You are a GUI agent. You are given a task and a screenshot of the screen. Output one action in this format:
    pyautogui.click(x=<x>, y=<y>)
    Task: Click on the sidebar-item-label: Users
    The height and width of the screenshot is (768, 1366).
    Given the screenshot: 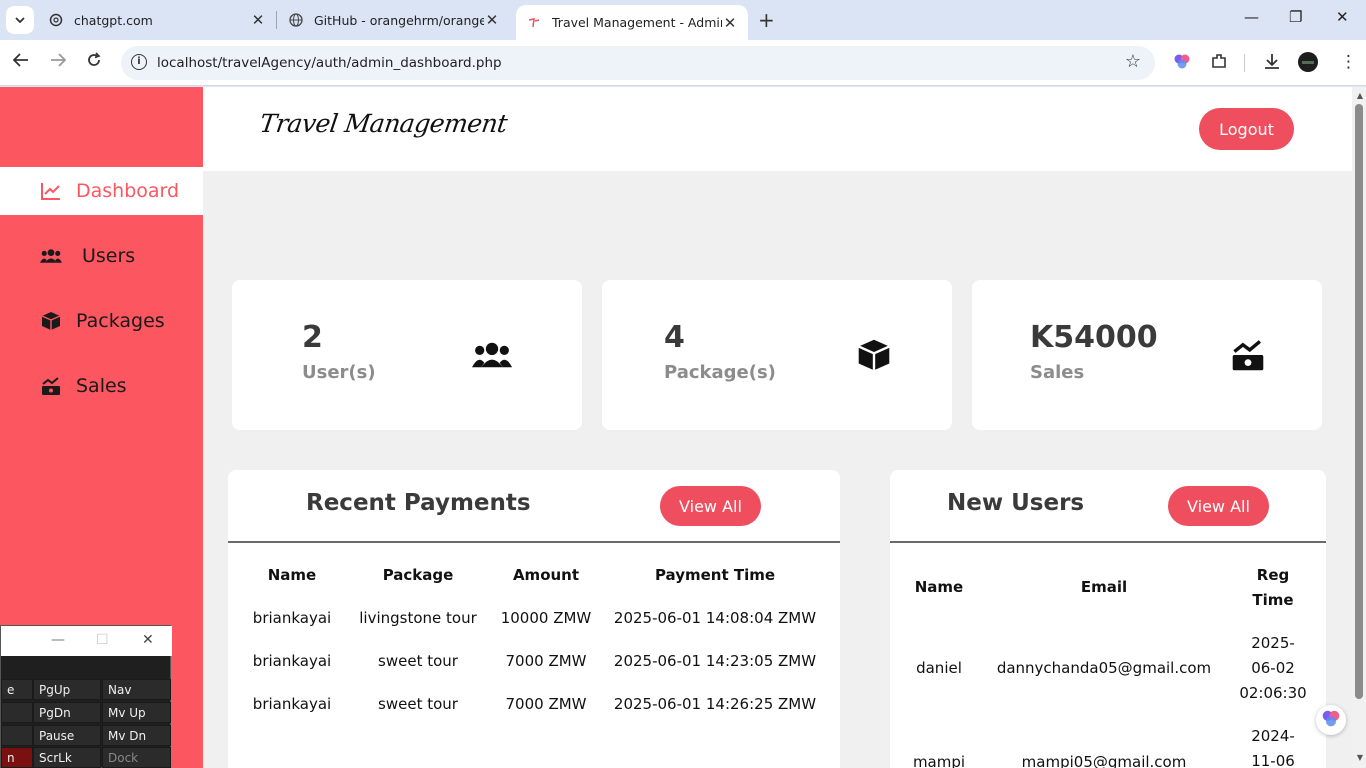 What is the action you would take?
    pyautogui.click(x=109, y=256)
    